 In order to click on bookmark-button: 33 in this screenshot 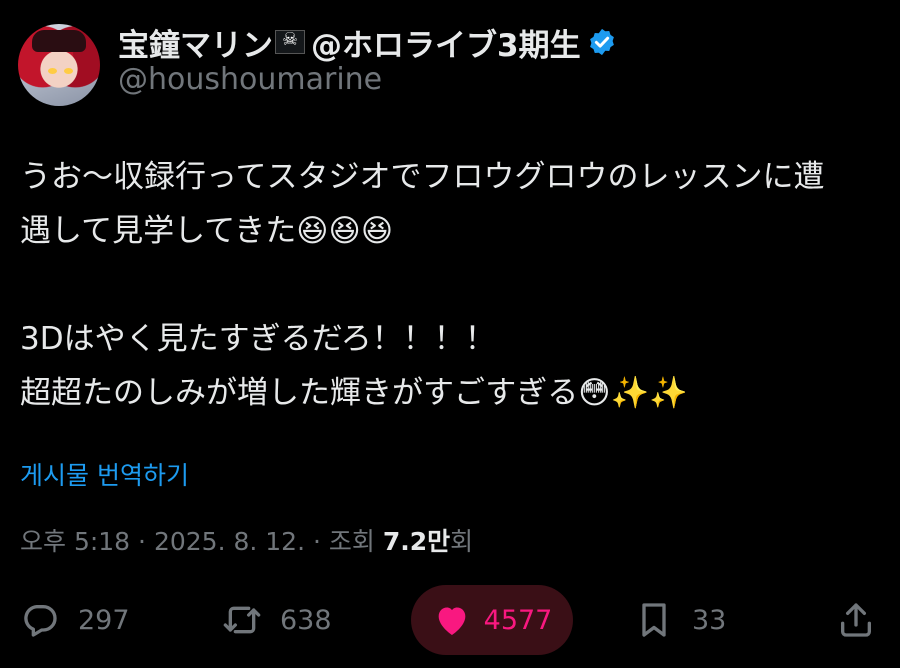, I will do `click(680, 620)`.